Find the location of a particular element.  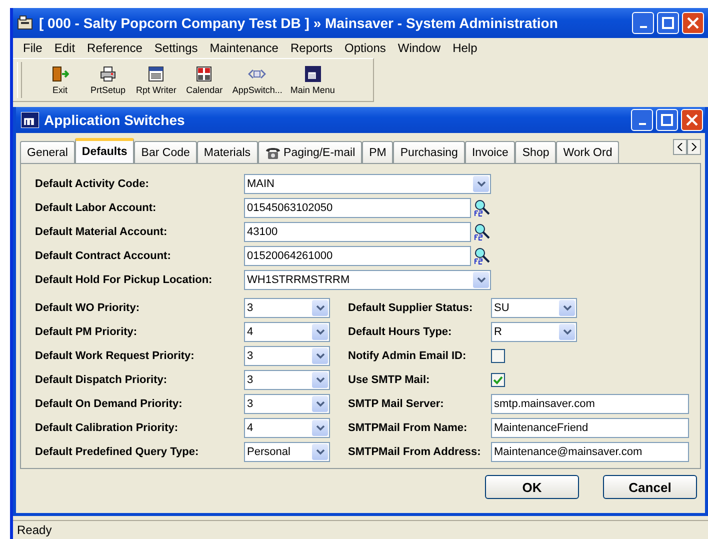

printer-icon is located at coordinates (108, 74).